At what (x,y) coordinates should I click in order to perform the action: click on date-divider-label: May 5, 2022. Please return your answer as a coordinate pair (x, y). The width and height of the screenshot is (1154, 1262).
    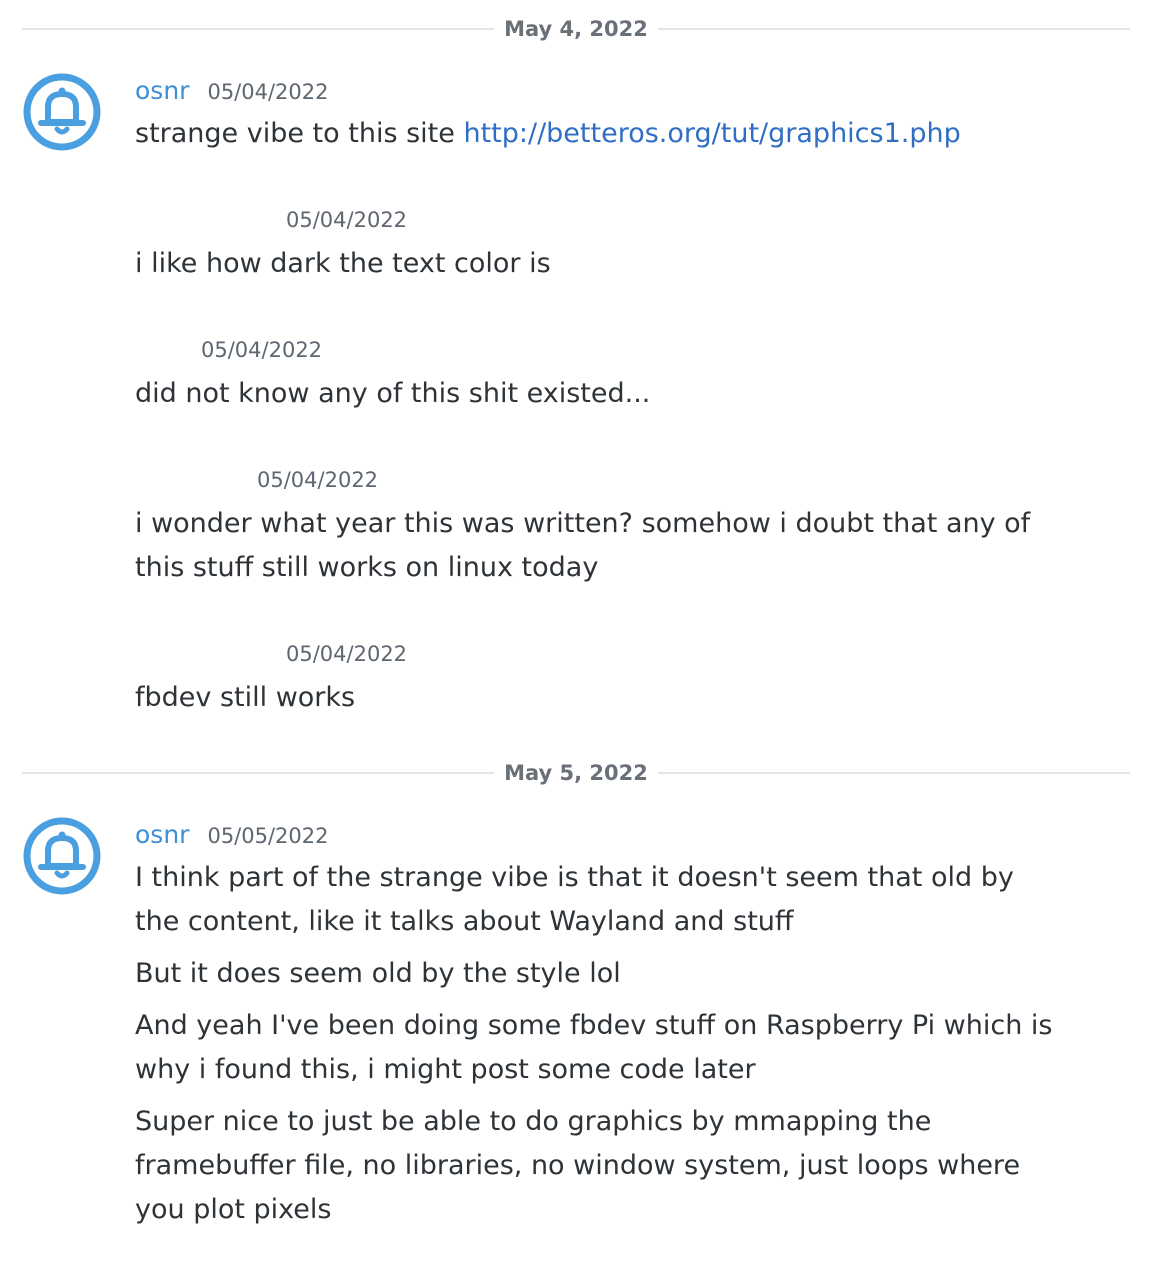
    Looking at the image, I should click on (576, 773).